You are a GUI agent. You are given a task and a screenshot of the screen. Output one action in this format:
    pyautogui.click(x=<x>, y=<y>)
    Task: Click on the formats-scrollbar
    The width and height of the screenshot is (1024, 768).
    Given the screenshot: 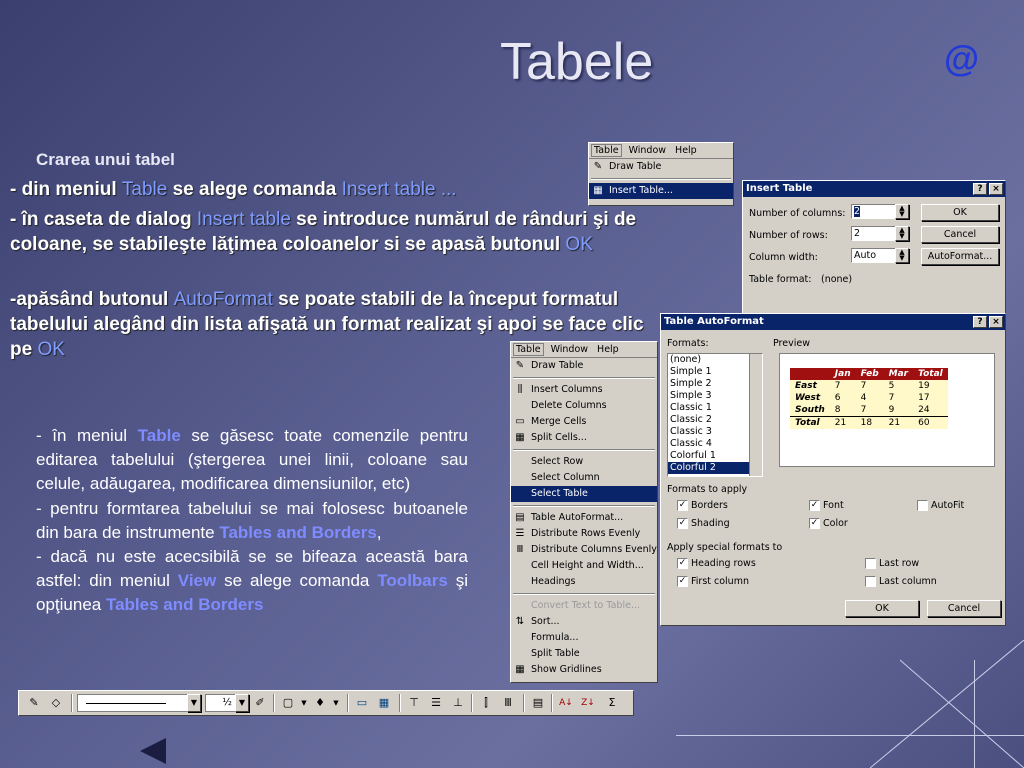 What is the action you would take?
    pyautogui.click(x=755, y=415)
    